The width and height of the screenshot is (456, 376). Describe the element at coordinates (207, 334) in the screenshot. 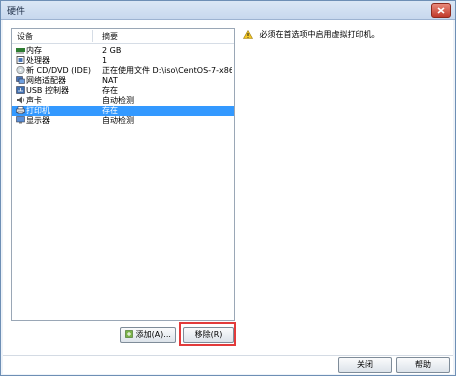

I see `highlight-box` at that location.